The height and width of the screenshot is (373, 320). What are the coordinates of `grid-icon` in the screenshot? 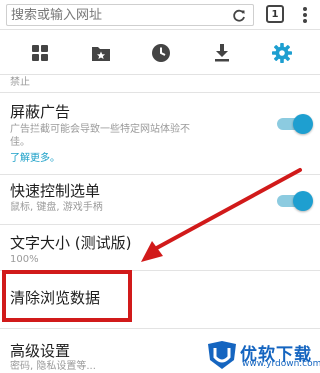 It's located at (40, 53).